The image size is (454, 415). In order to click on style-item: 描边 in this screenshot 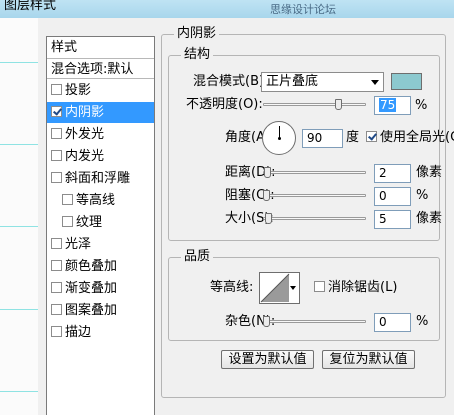, I will do `click(100, 332)`.